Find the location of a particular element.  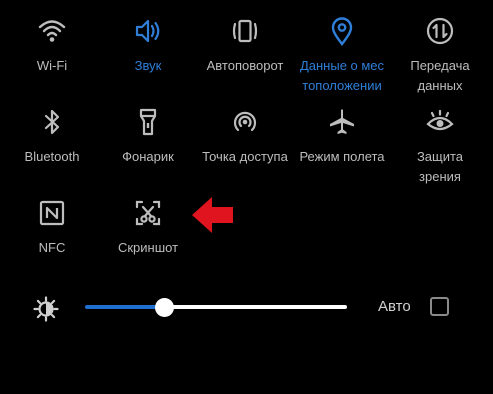

tile-wifi: Wi-Fi is located at coordinates (52, 46).